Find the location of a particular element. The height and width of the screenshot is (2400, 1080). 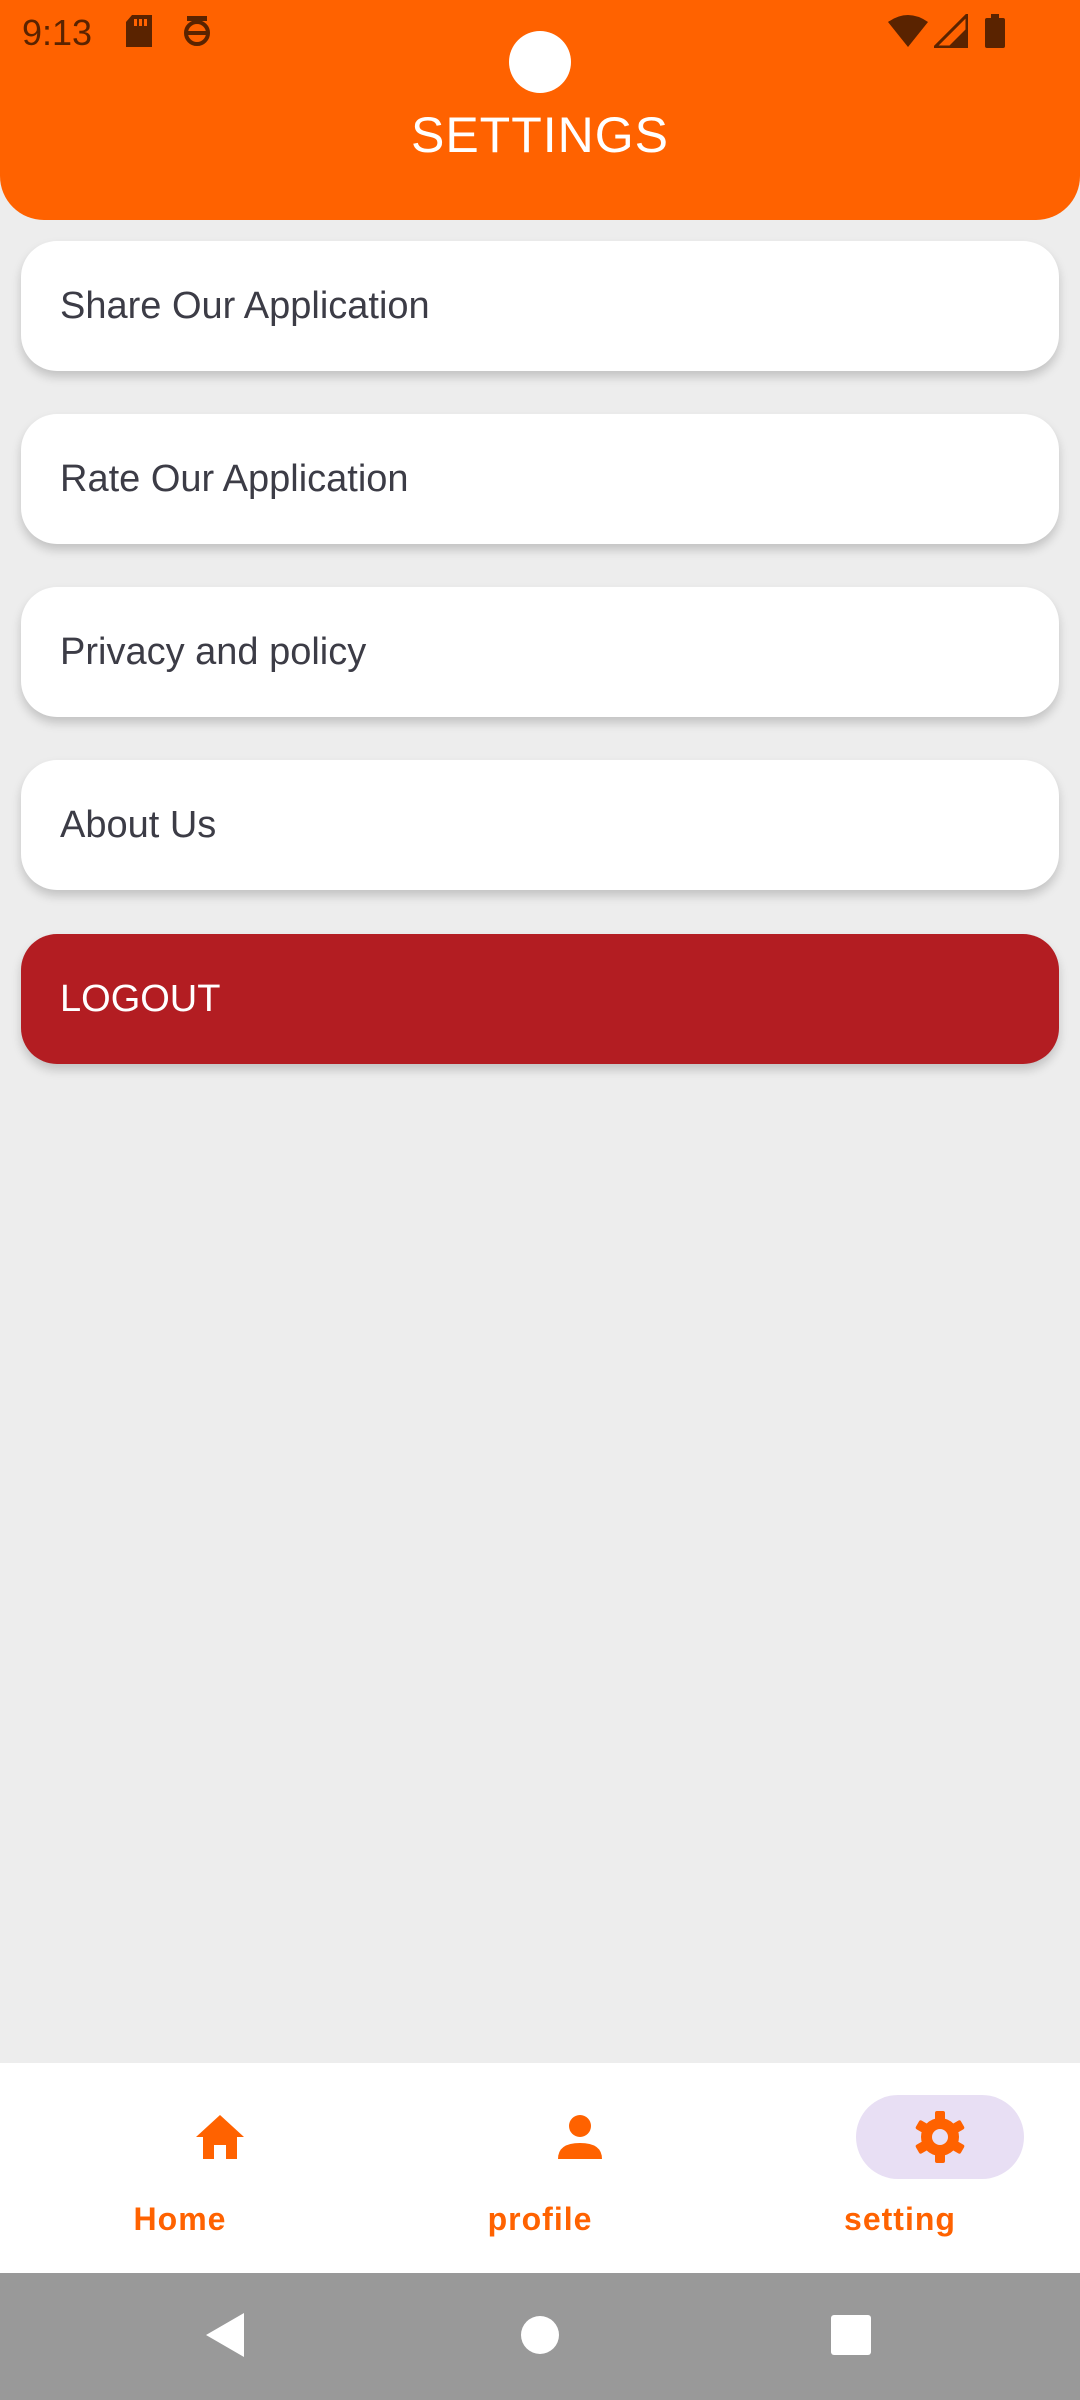

nav-item-home: Home is located at coordinates (180, 2168).